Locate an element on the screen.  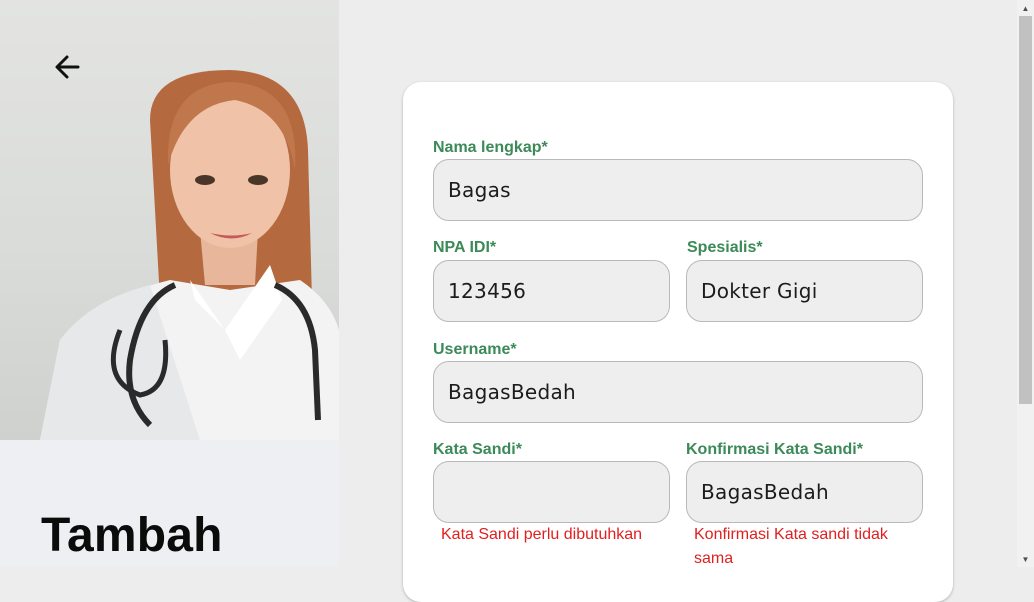
npa-label: NPA IDI* is located at coordinates (465, 247).